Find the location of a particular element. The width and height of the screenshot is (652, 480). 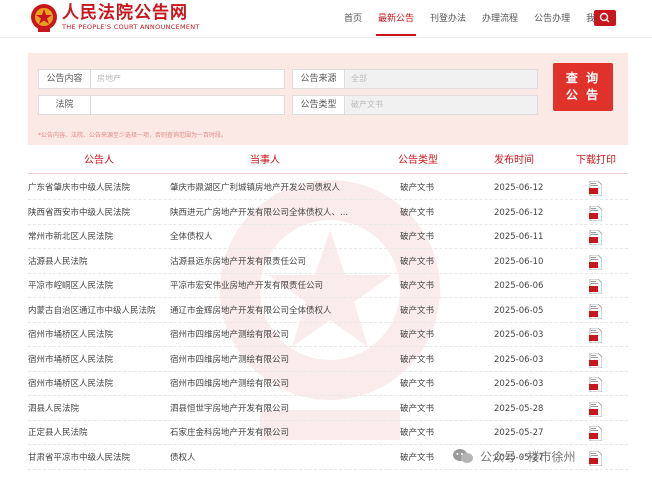

nav-publish-method: 刊登办法 is located at coordinates (448, 19).